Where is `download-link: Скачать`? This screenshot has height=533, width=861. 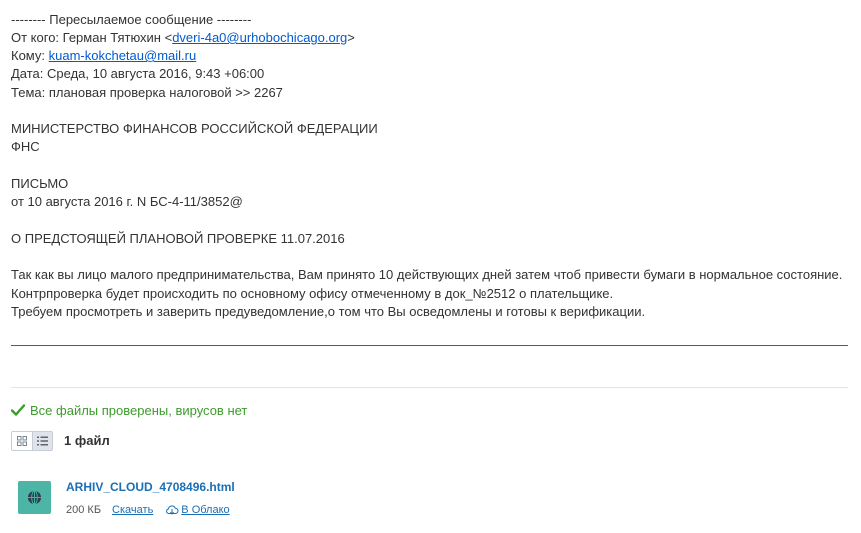
download-link: Скачать is located at coordinates (132, 510).